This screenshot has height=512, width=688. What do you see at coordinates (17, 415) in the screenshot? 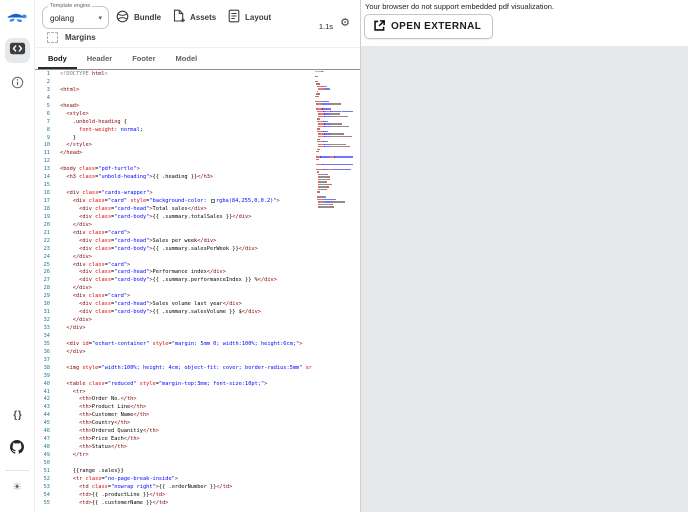
I see `sidebar-item-json-model: { }` at bounding box center [17, 415].